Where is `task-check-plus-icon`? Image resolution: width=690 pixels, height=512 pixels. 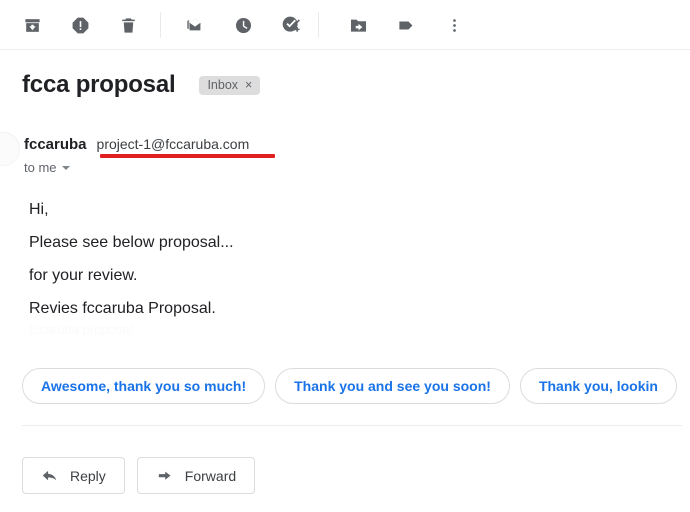
task-check-plus-icon is located at coordinates (291, 25).